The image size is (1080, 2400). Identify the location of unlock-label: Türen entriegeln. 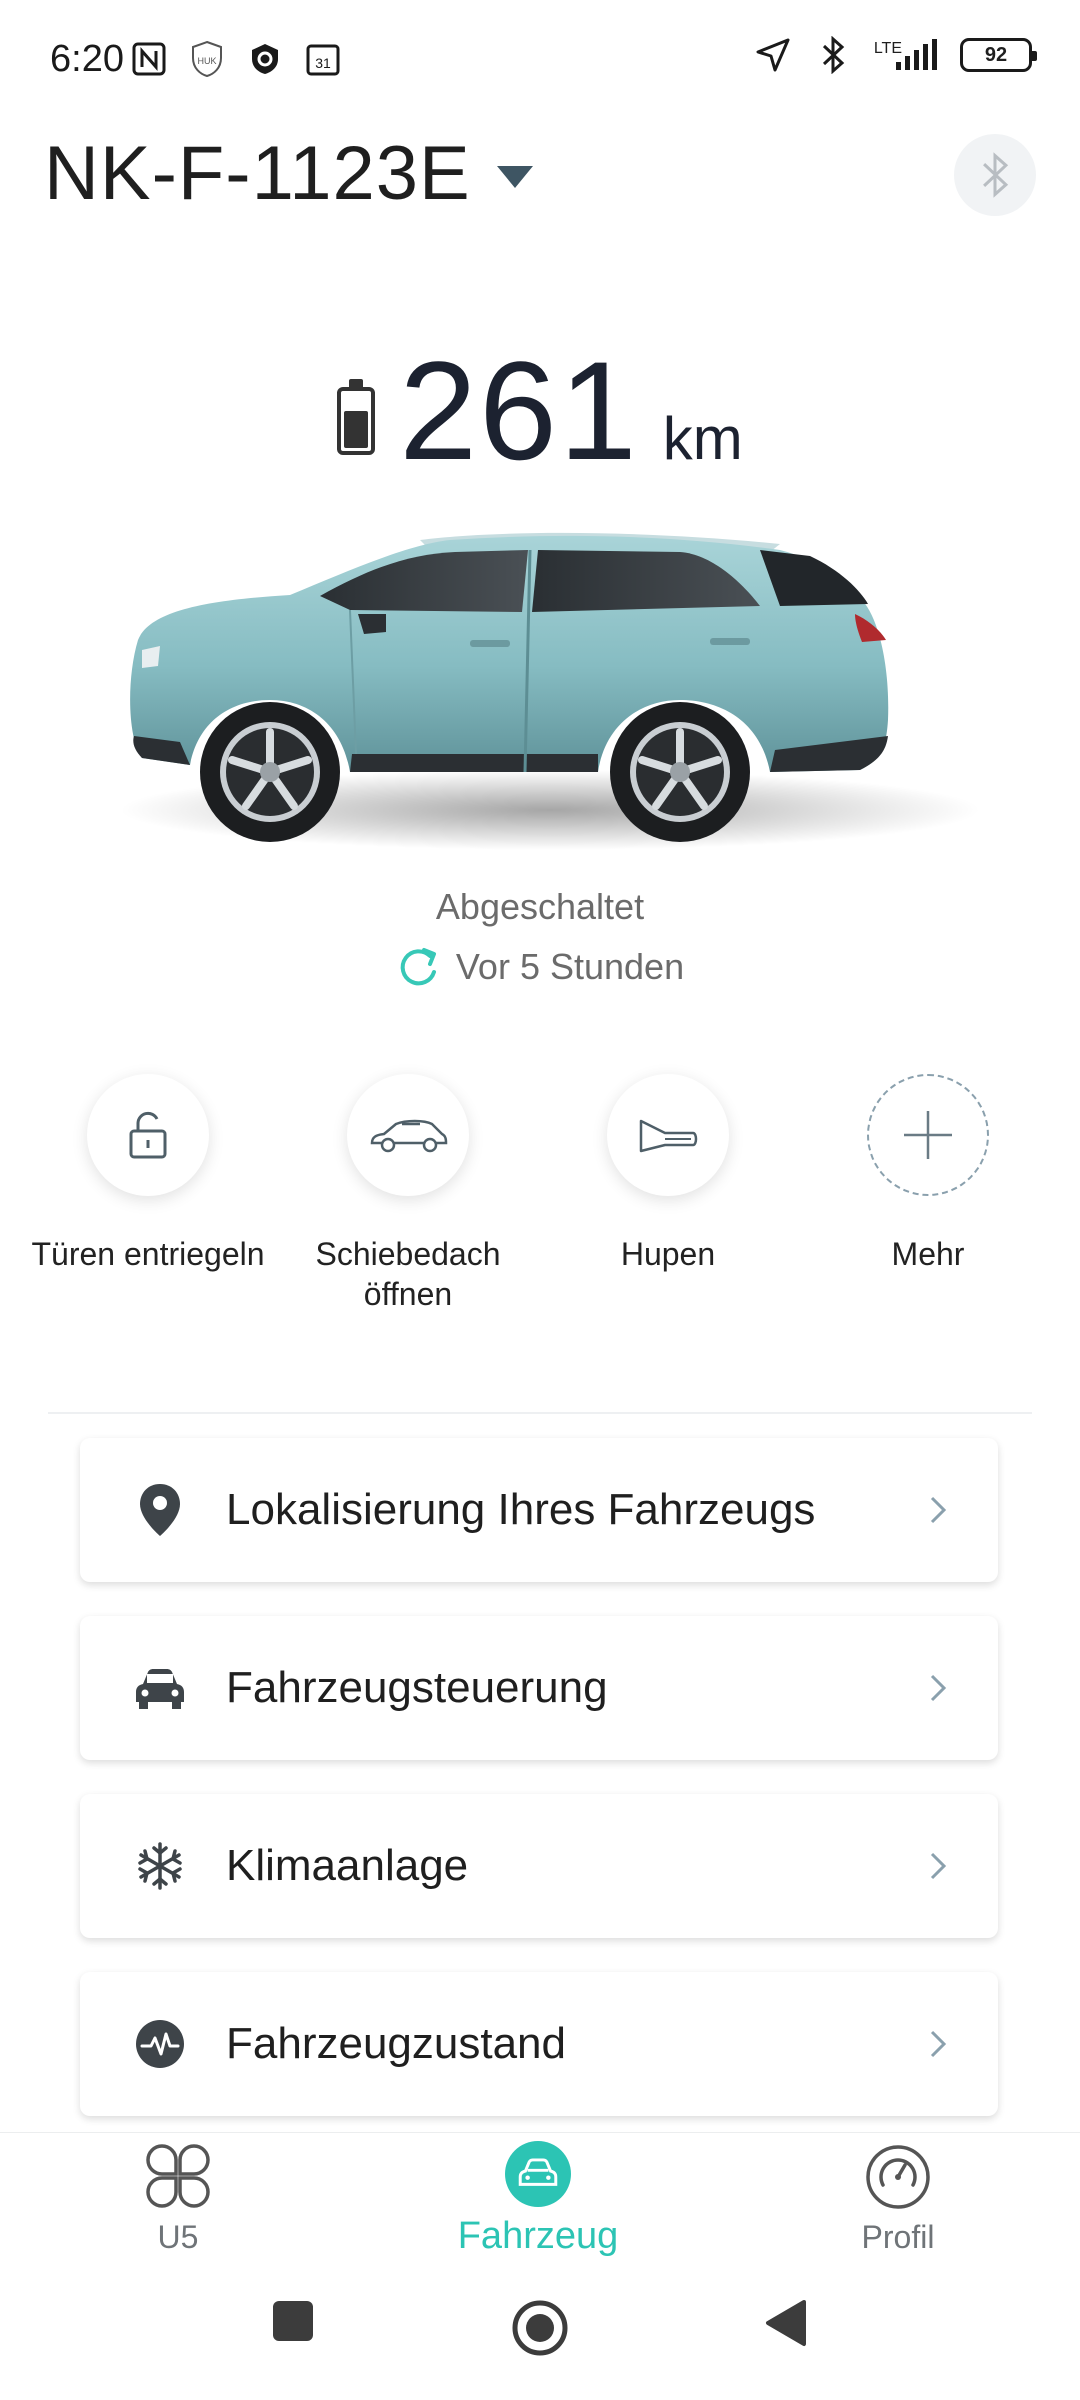
(148, 1254).